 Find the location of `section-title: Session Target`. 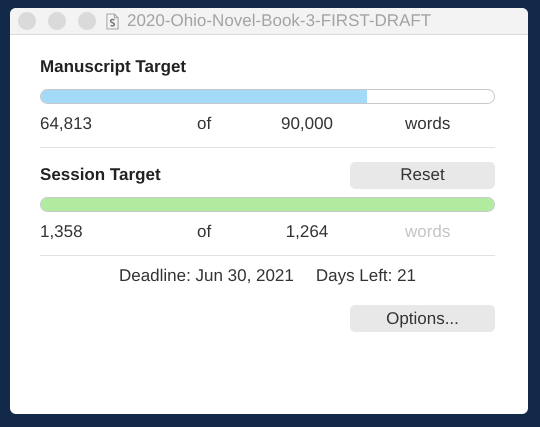

section-title: Session Target is located at coordinates (100, 175).